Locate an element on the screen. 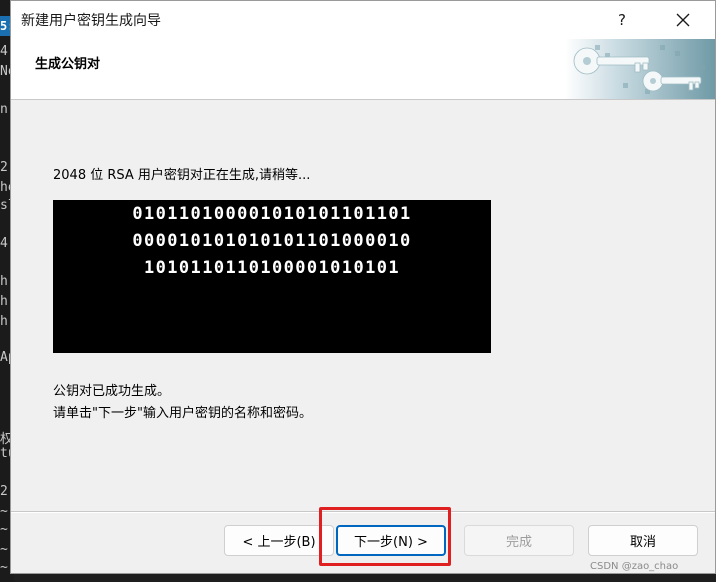 The height and width of the screenshot is (582, 716). finish-button: 完成 is located at coordinates (519, 540).